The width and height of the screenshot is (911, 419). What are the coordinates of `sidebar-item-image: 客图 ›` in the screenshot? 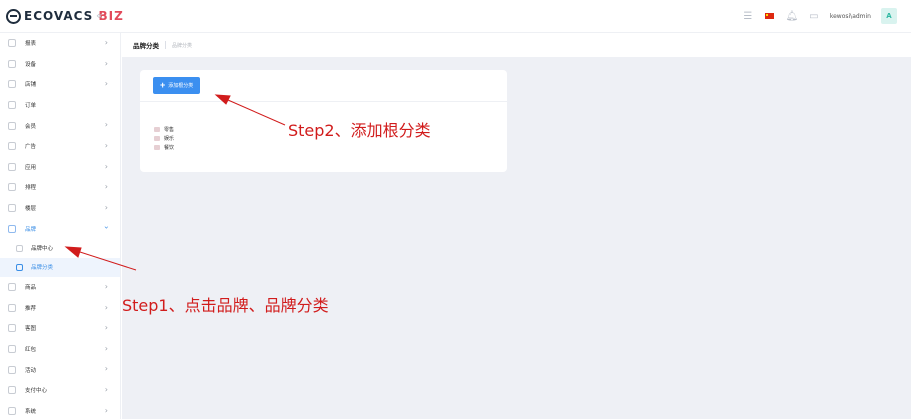 It's located at (60, 328).